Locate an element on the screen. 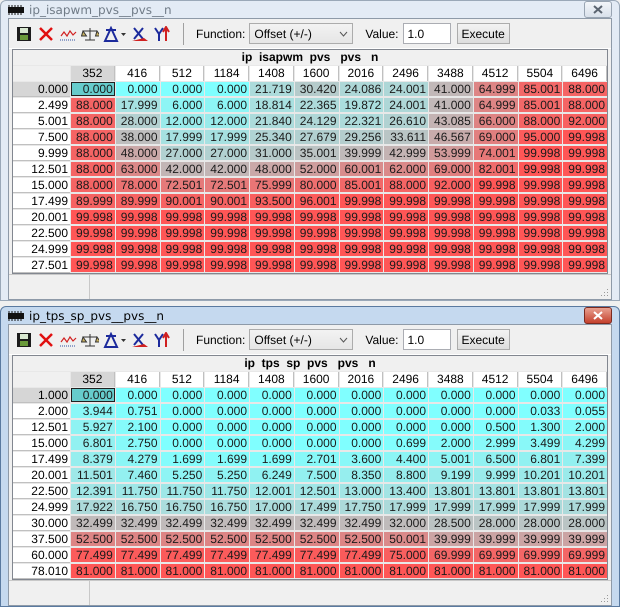 This screenshot has height=607, width=620. table-cell: 69.000 is located at coordinates (451, 169).